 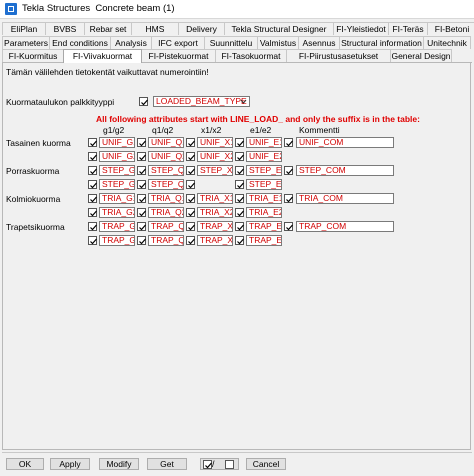 What do you see at coordinates (215, 212) in the screenshot?
I see `attribute-field: TRIA_X2` at bounding box center [215, 212].